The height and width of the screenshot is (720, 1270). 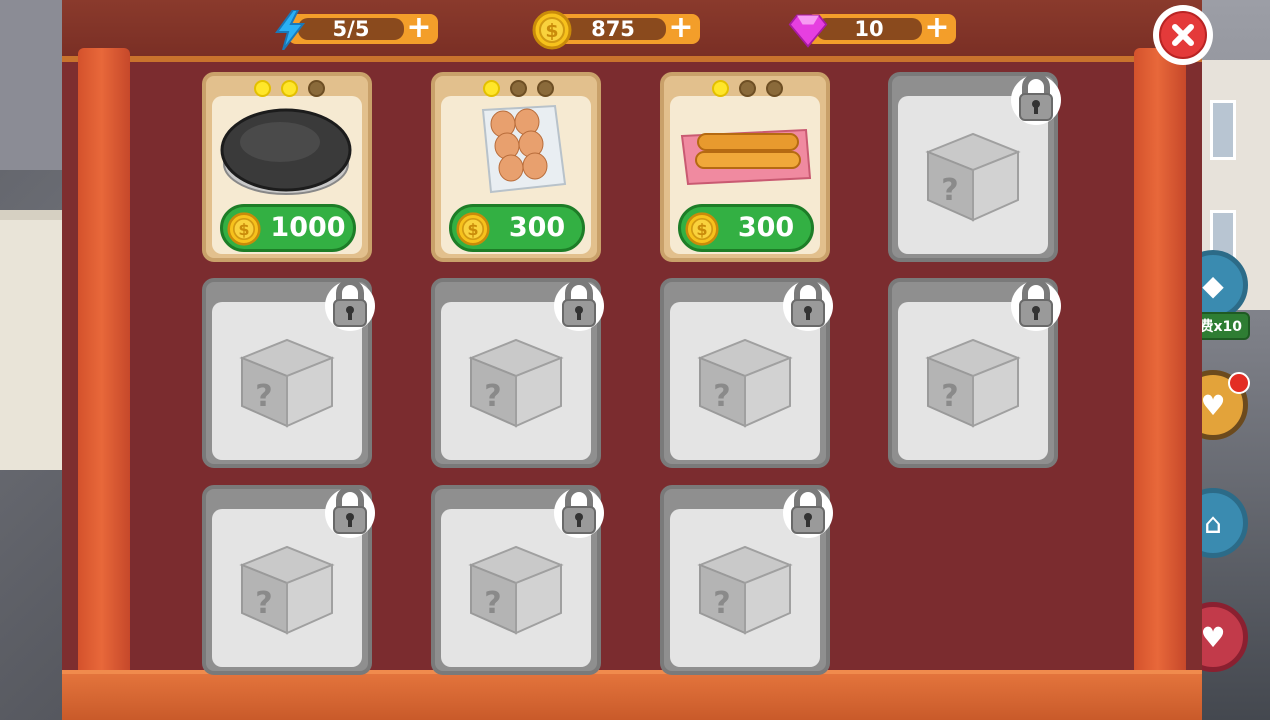 What do you see at coordinates (515, 150) in the screenshot?
I see `egg-tray-icon` at bounding box center [515, 150].